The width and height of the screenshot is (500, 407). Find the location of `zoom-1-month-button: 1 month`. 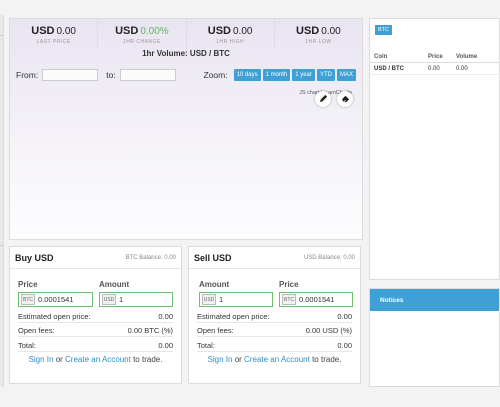

zoom-1-month-button: 1 month is located at coordinates (276, 75).